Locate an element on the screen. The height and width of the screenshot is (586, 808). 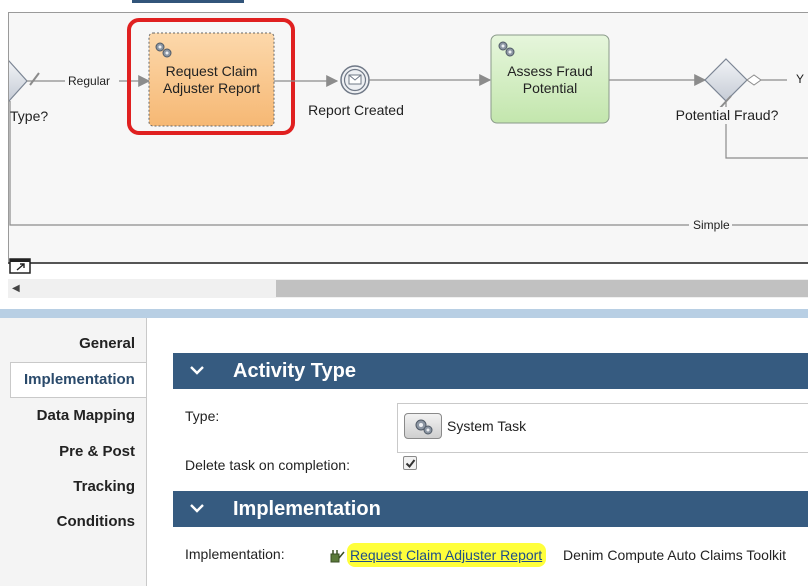
diagram-horizontal-scrollbar: ◀ is located at coordinates (408, 288).